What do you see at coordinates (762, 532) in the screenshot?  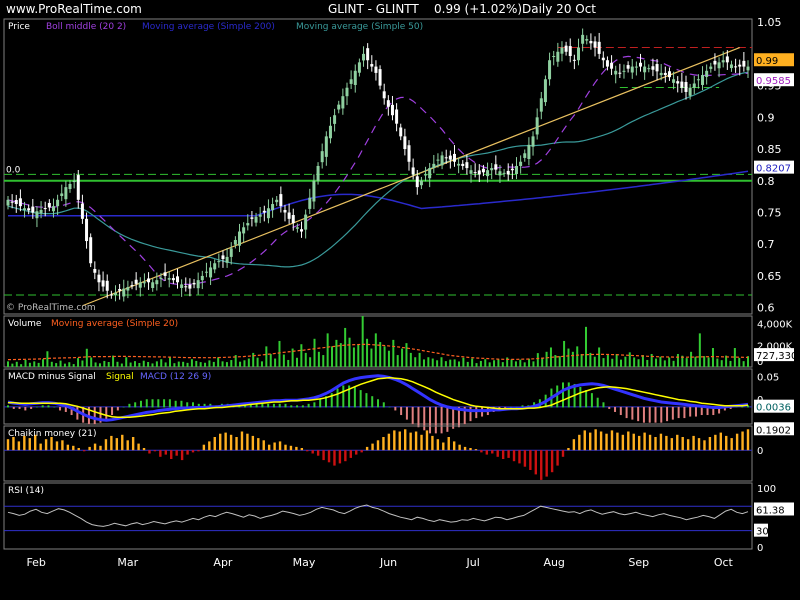 I see `rsi-level-badge: 30` at bounding box center [762, 532].